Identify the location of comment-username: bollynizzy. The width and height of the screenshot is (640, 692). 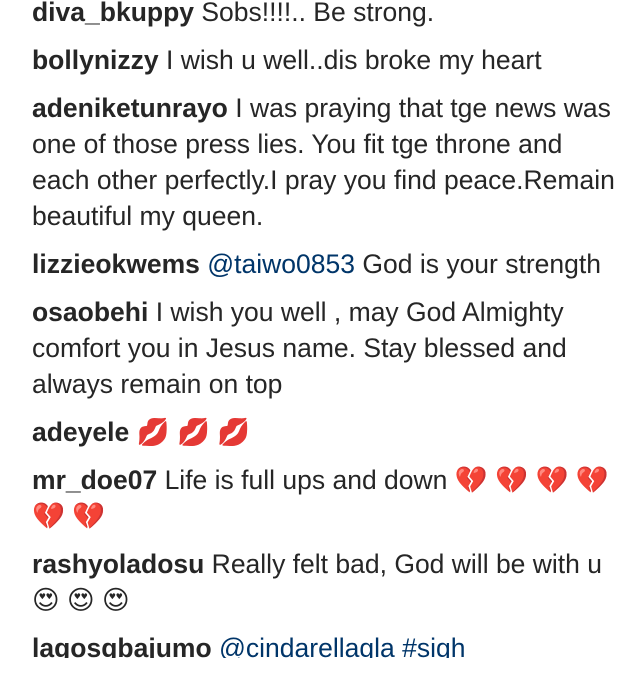
(95, 60).